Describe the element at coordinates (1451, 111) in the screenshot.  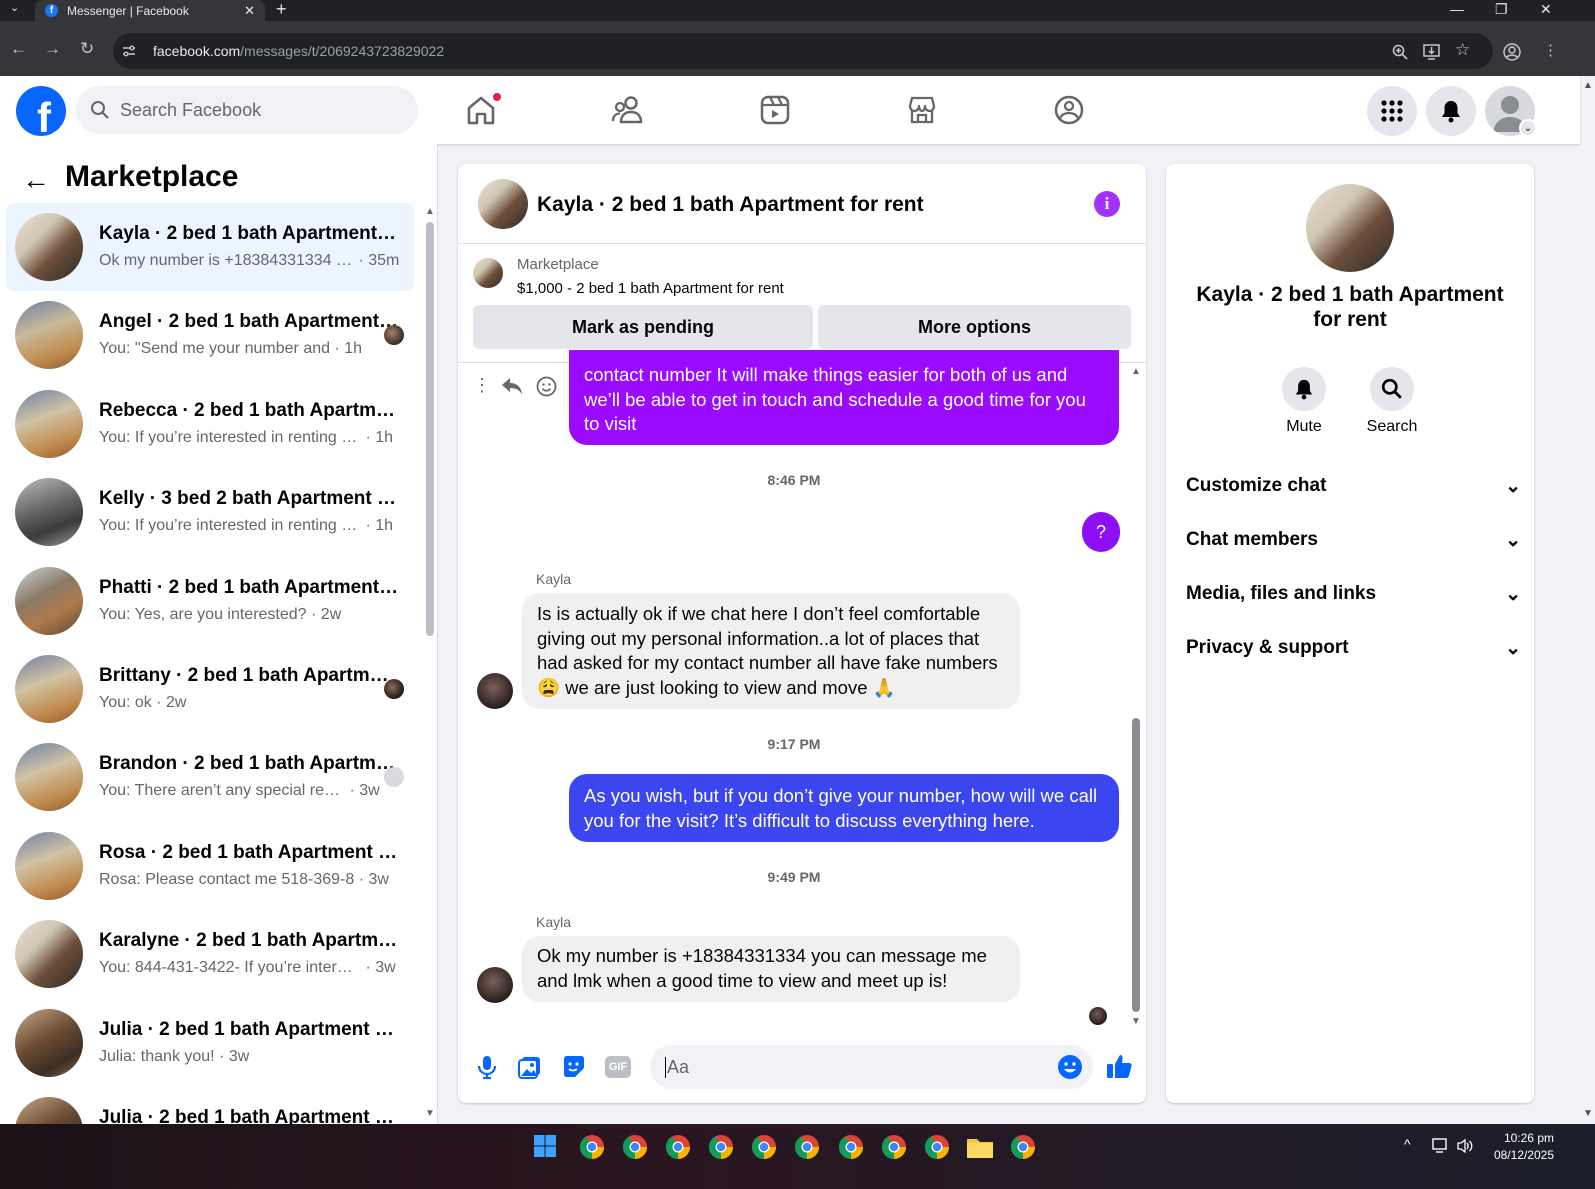
I see `notifications-button` at that location.